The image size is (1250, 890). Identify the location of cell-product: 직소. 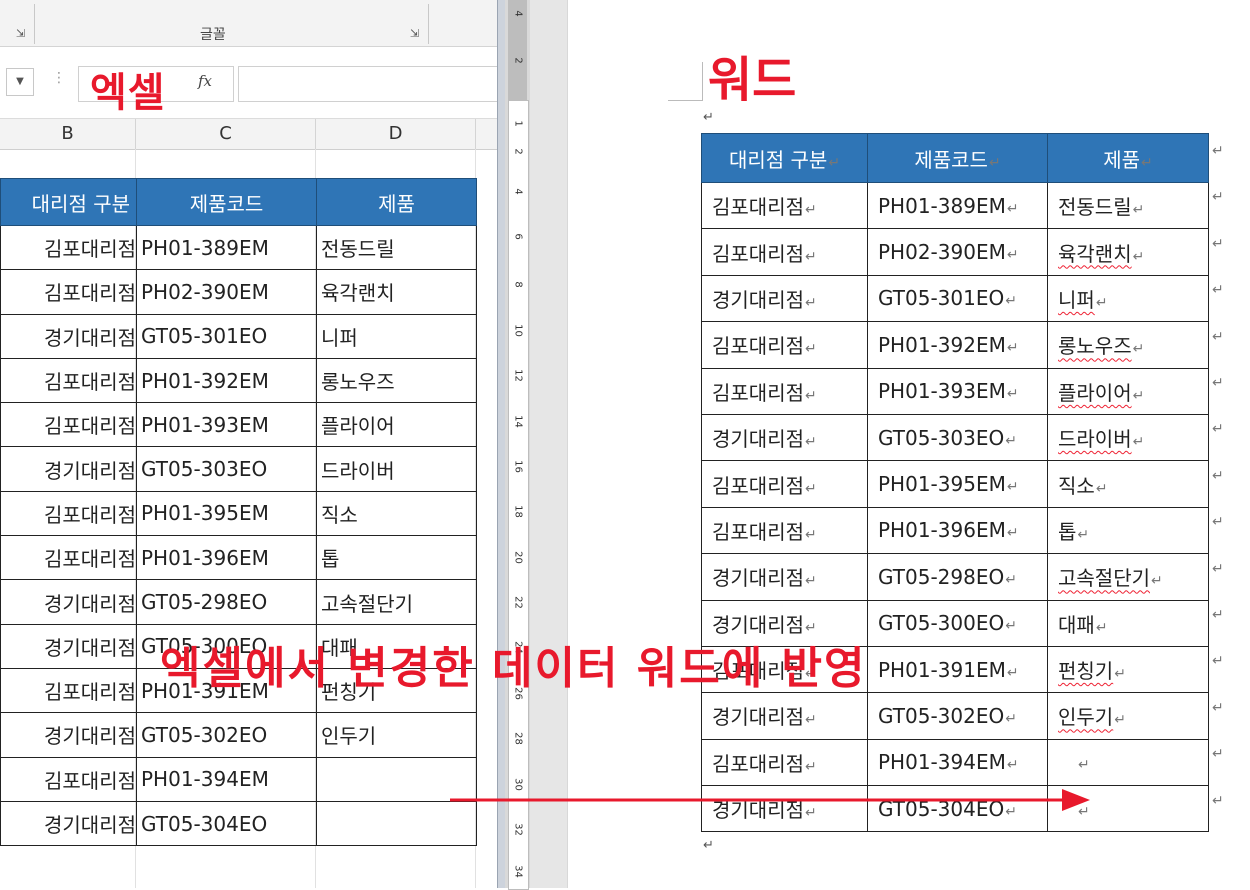
(396, 513).